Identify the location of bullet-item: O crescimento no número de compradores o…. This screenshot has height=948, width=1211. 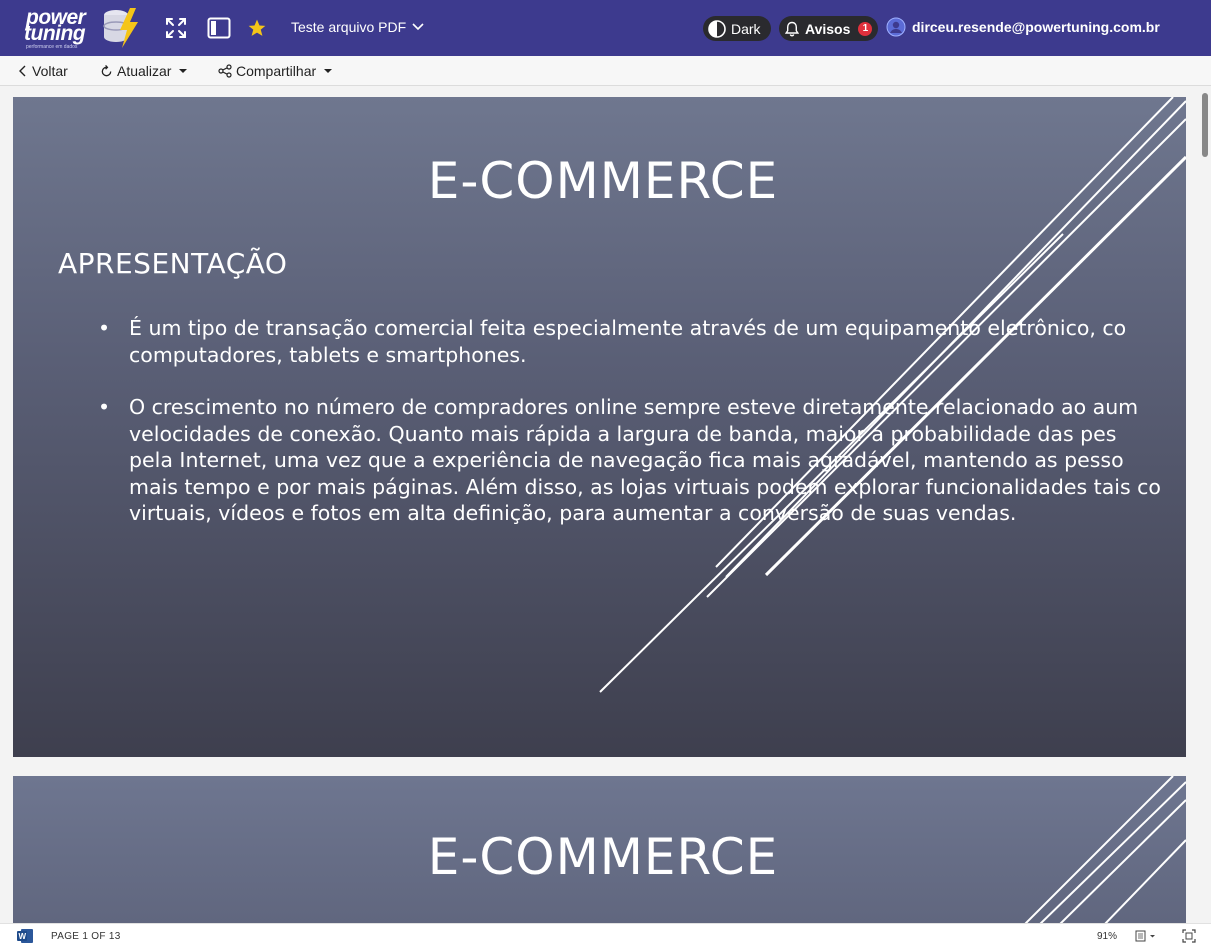
(642, 460).